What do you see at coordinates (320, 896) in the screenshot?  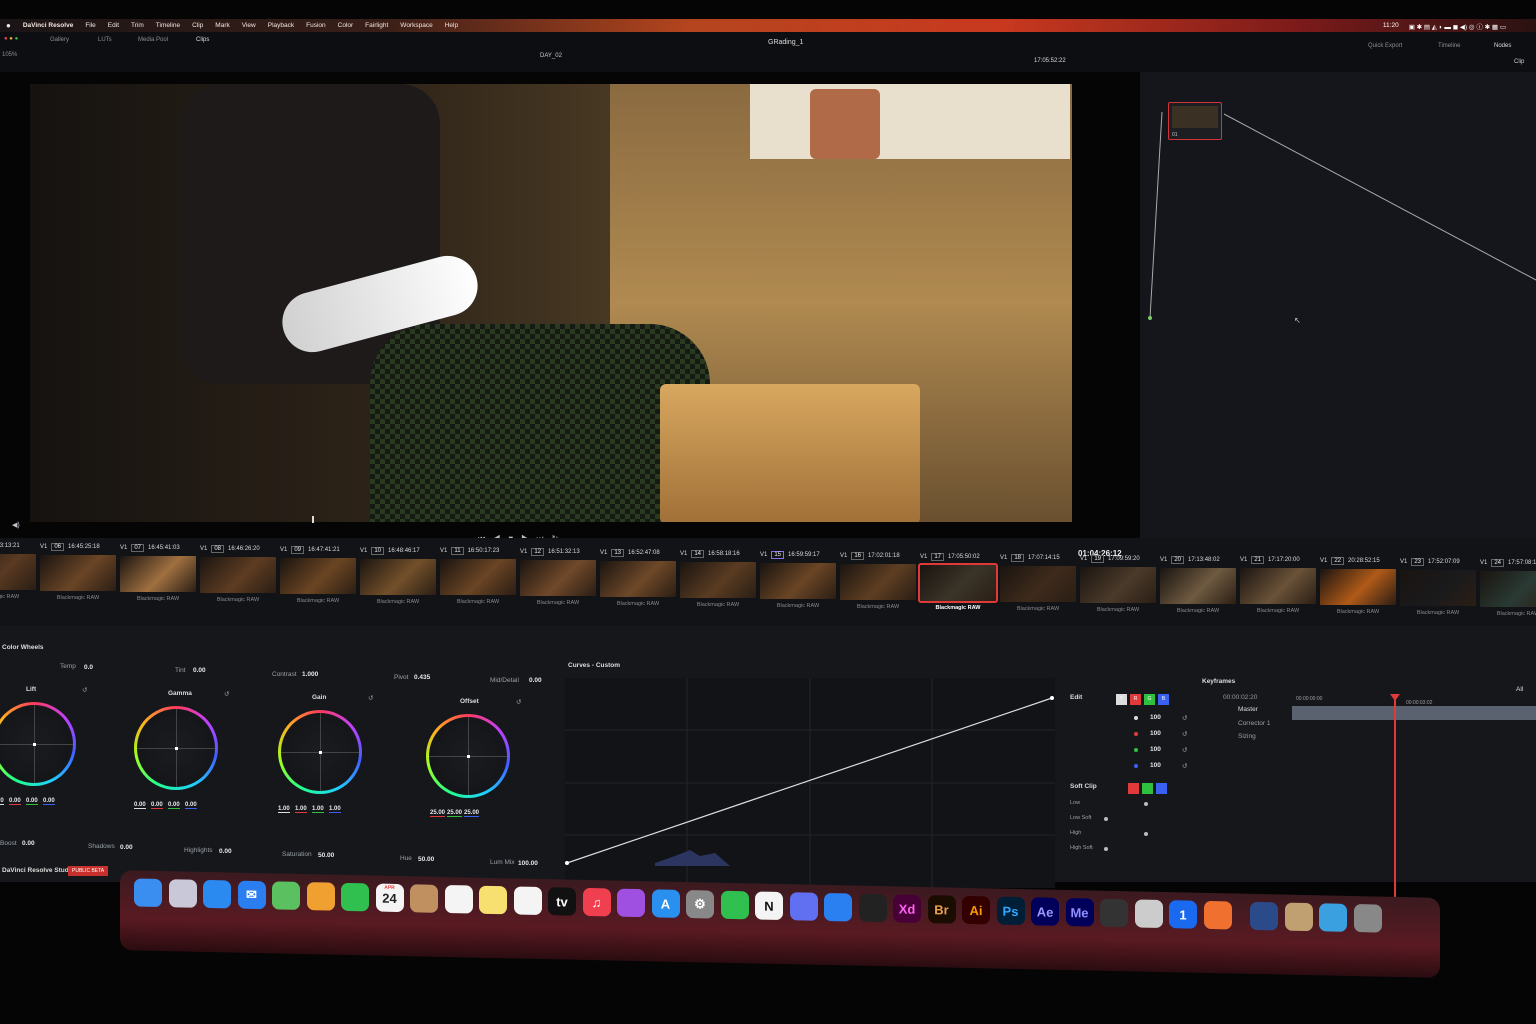 I see `photos-icon` at bounding box center [320, 896].